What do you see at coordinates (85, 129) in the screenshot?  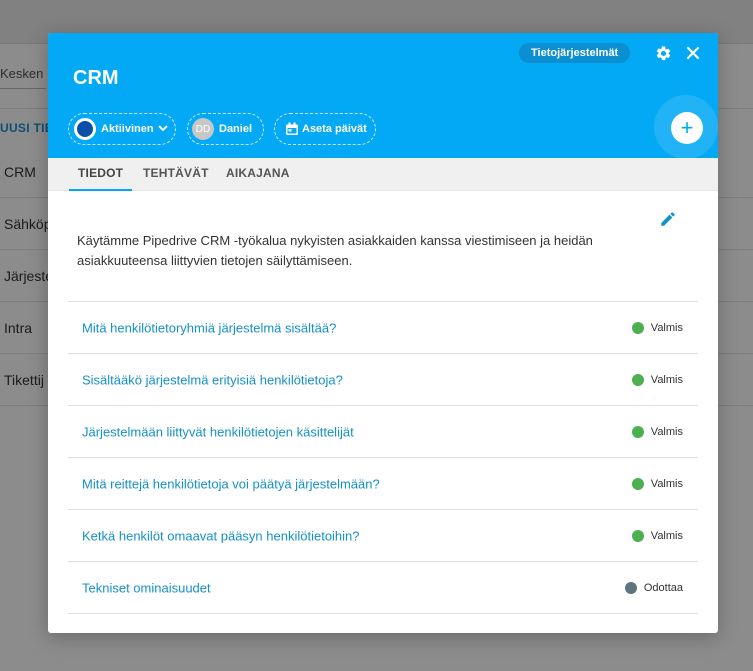 I see `status-indicator-icon` at bounding box center [85, 129].